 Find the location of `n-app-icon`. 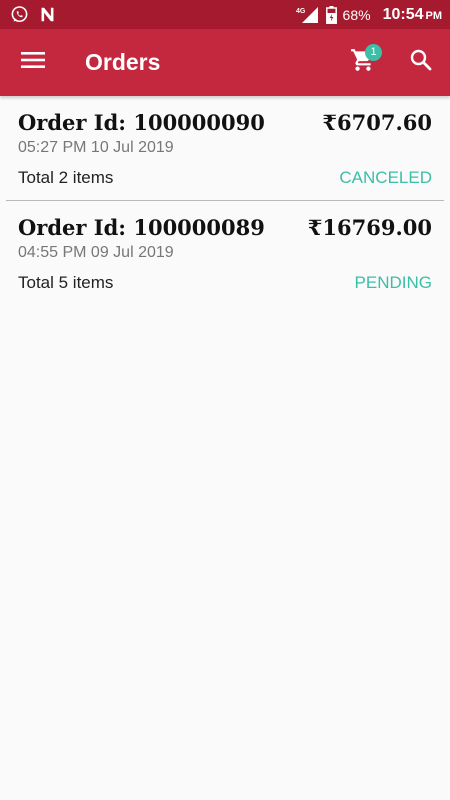

n-app-icon is located at coordinates (47, 14).